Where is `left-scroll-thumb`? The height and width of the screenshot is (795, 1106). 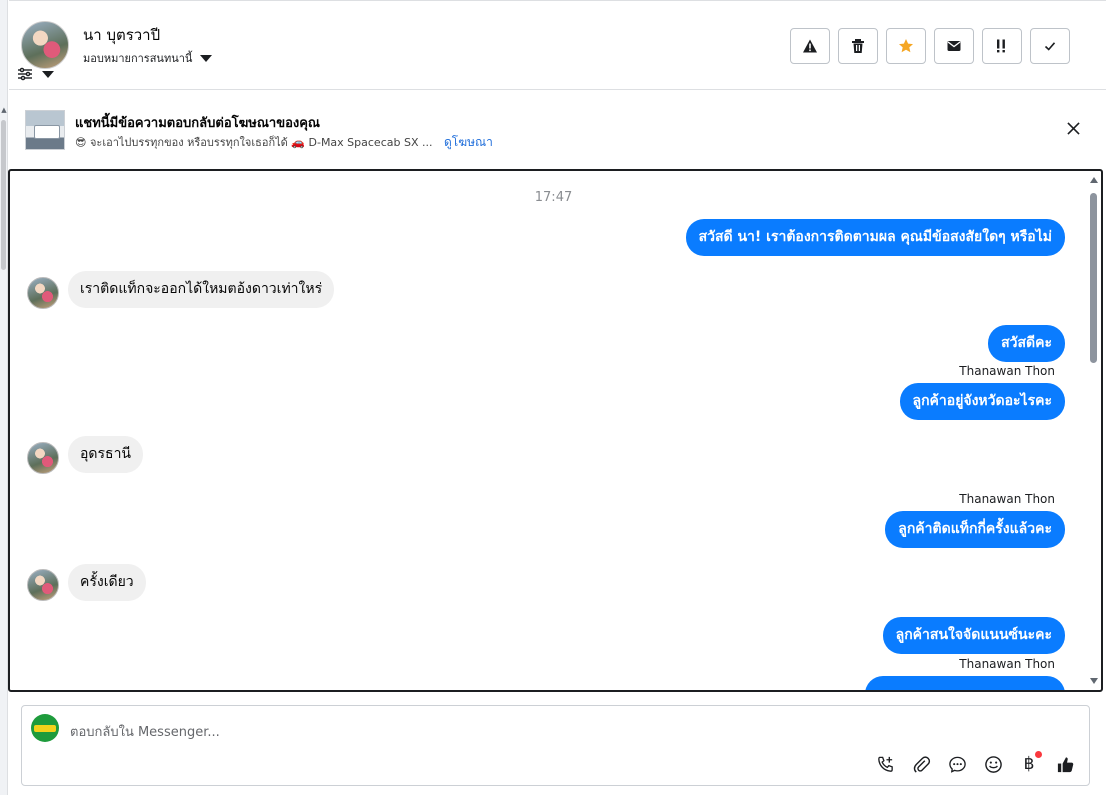 left-scroll-thumb is located at coordinates (3, 195).